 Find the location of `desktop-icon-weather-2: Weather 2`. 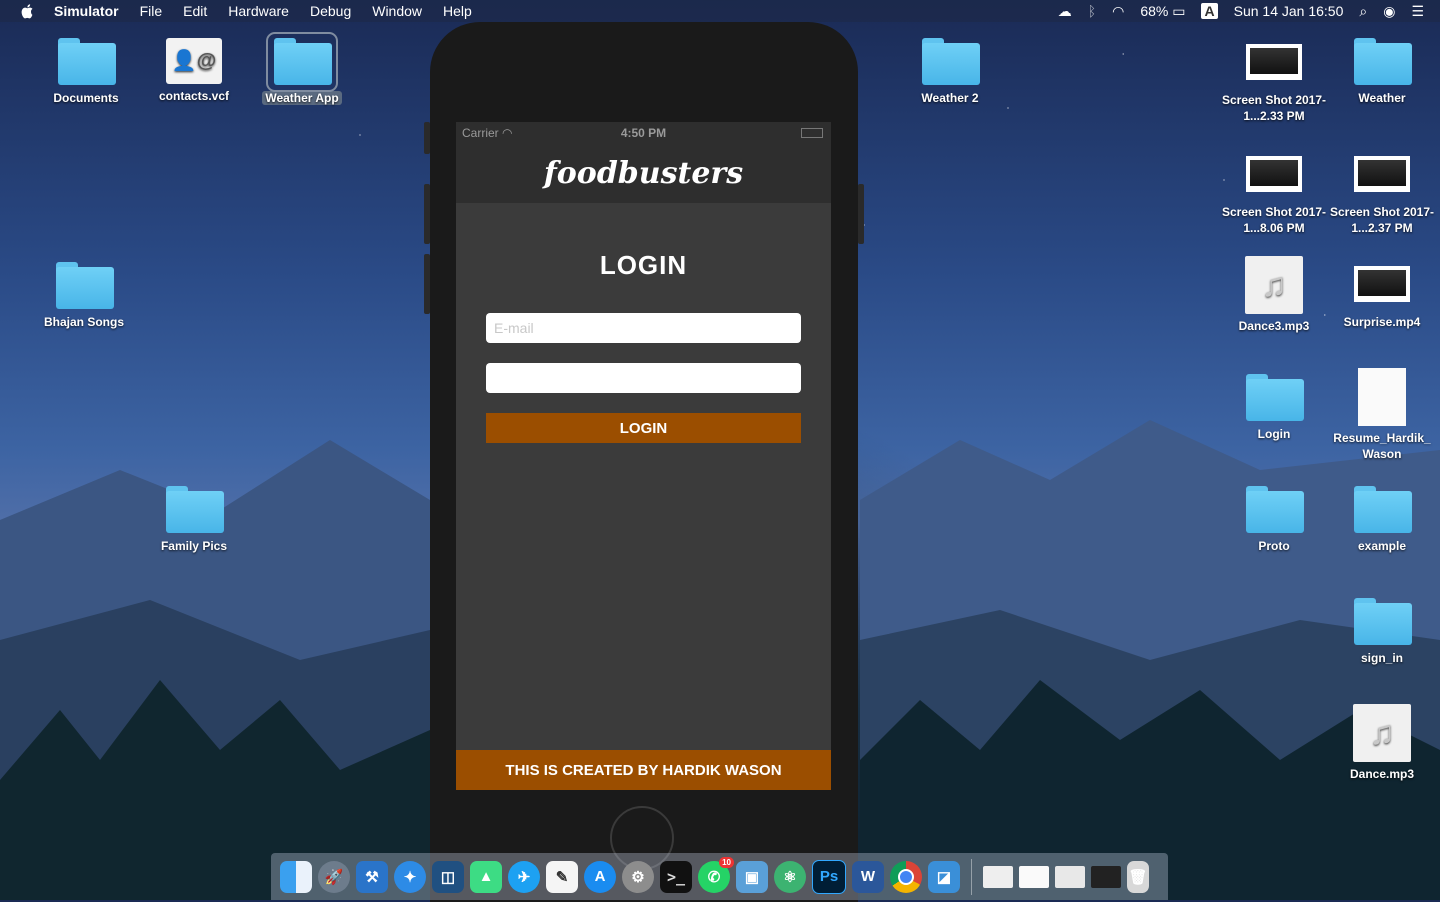

desktop-icon-weather-2: Weather 2 is located at coordinates (950, 72).